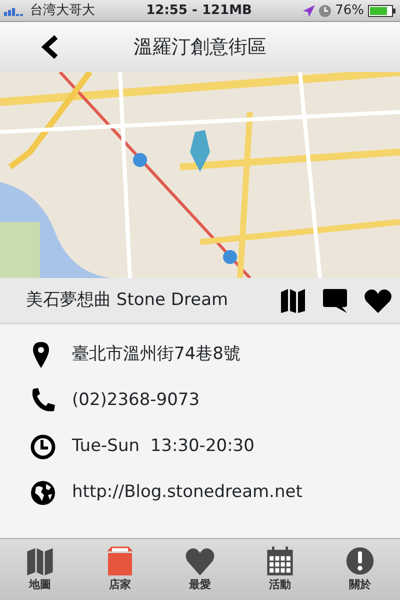  I want to click on nav-title: 溫羅汀創意街區, so click(200, 47).